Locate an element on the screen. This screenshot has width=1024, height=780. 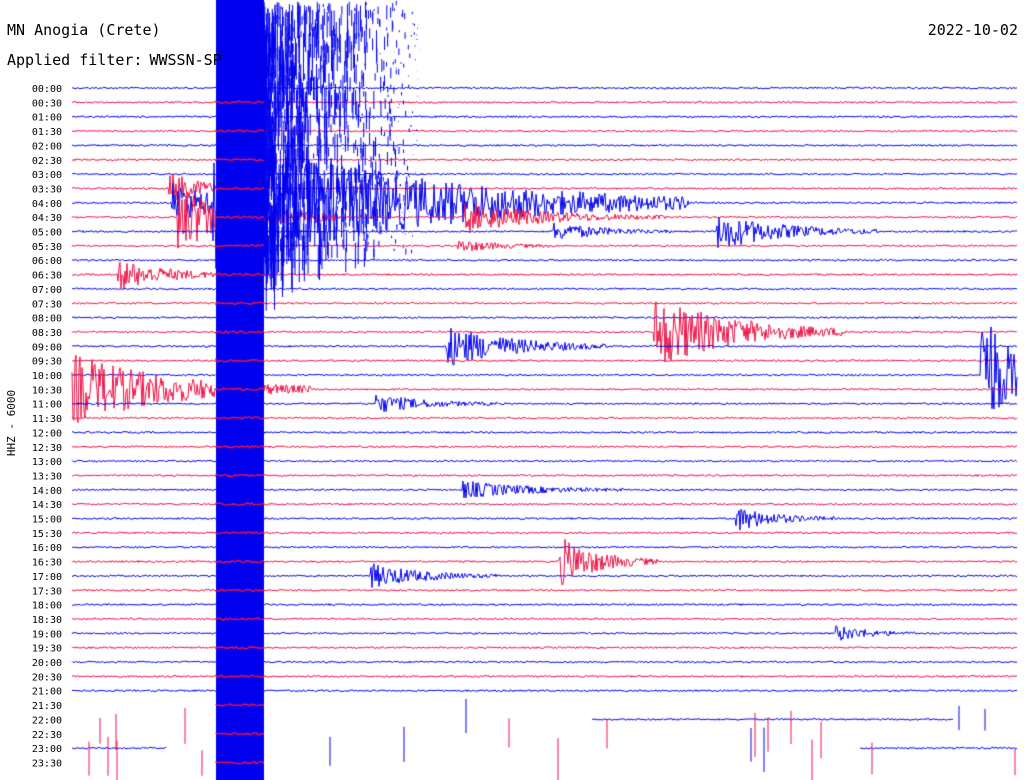
filter-info: Applied filter: WWSSN-SP is located at coordinates (114, 60).